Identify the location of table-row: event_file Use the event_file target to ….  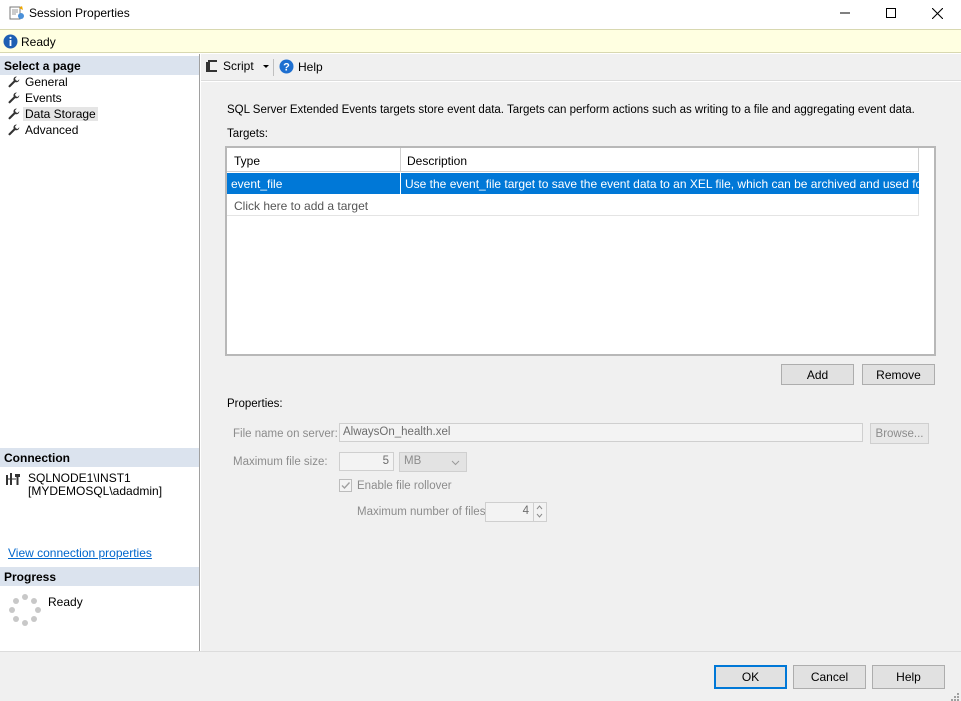
(573, 183).